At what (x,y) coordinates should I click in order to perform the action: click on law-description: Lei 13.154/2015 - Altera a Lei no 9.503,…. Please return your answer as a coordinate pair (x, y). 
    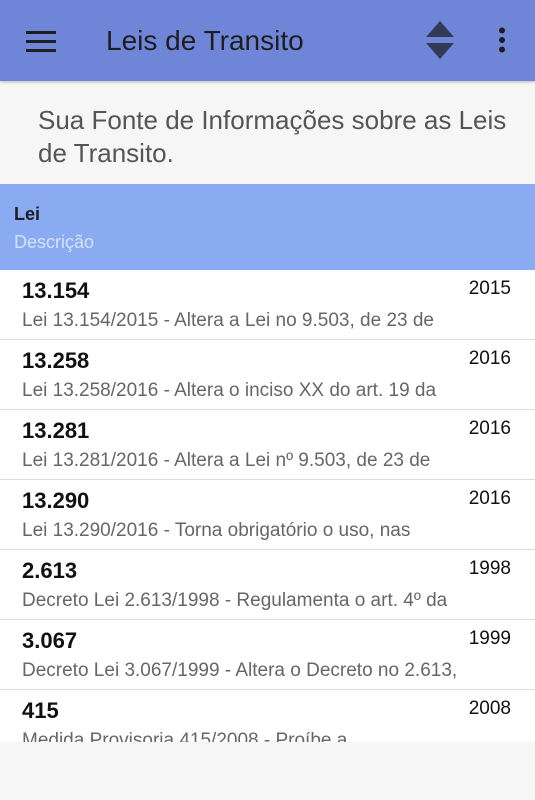
    Looking at the image, I should click on (228, 320).